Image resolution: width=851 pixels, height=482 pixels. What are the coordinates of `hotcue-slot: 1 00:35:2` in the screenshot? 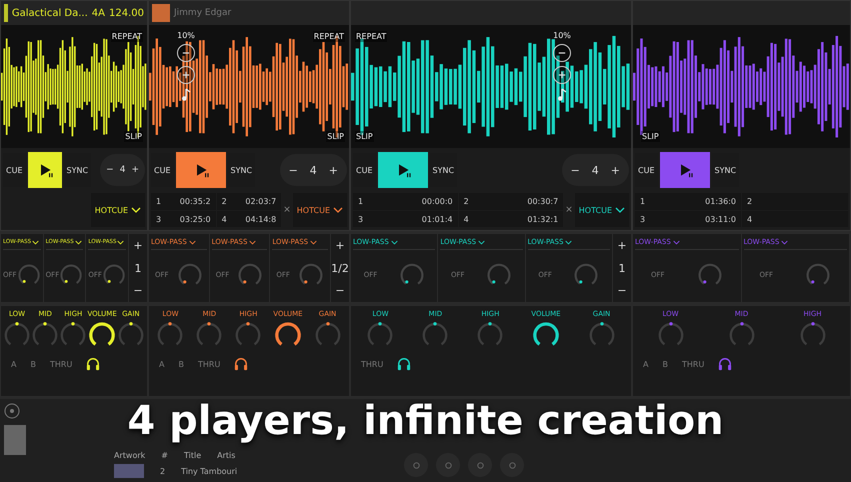 It's located at (183, 201).